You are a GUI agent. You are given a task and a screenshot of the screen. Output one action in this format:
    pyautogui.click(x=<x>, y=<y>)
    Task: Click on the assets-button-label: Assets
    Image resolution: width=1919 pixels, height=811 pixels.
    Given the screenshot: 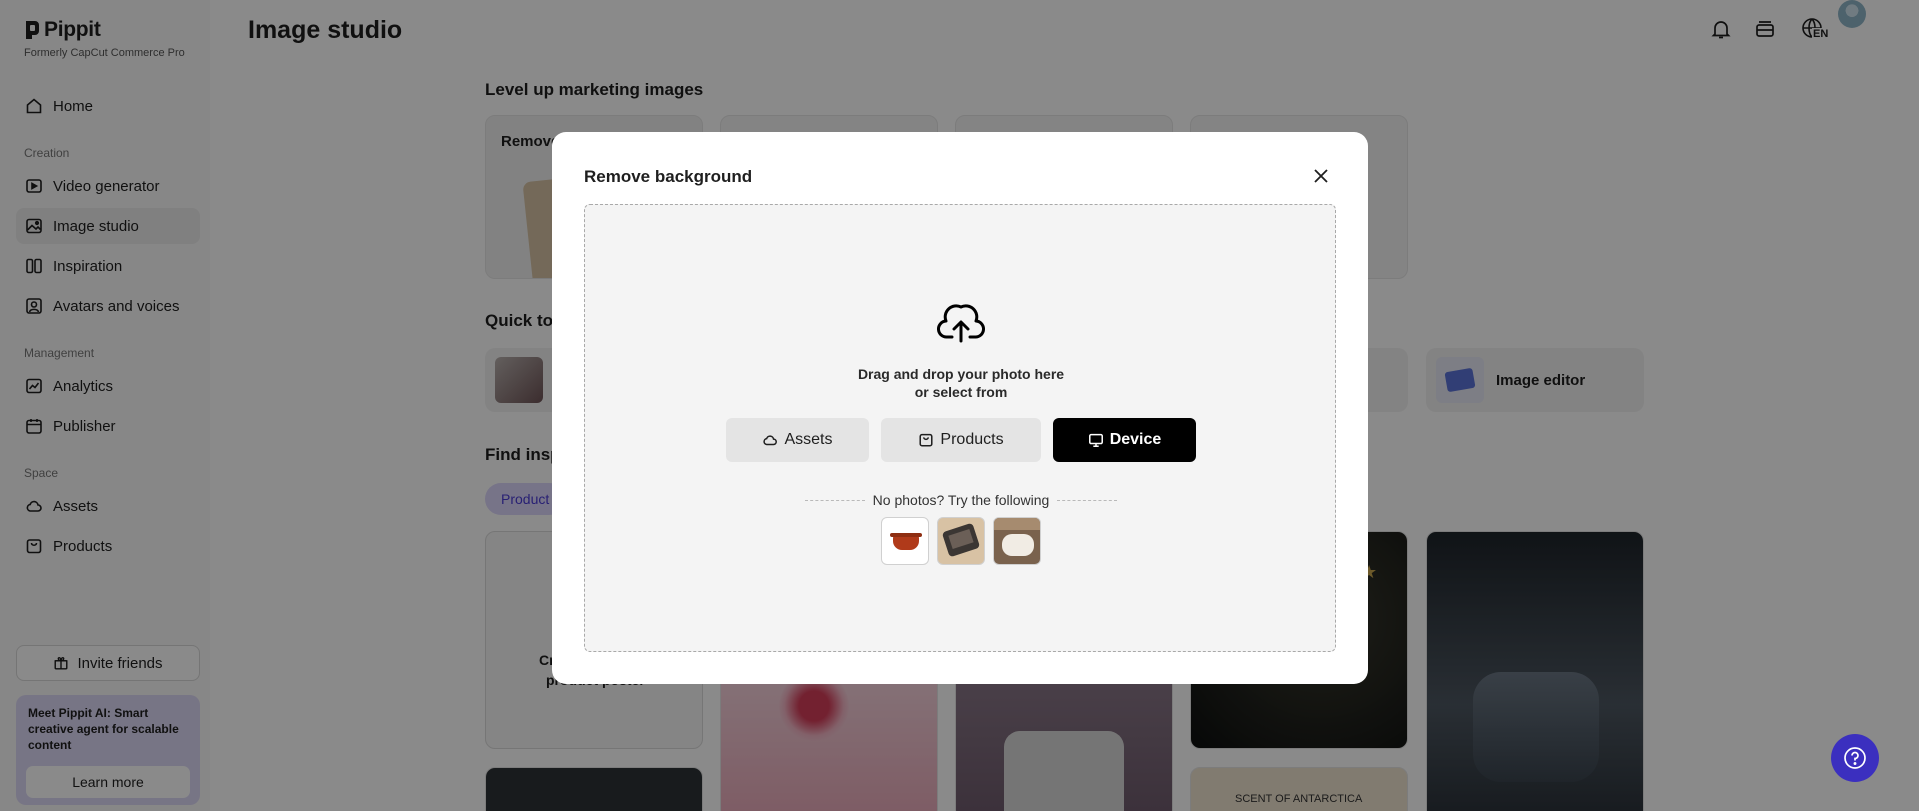 What is the action you would take?
    pyautogui.click(x=808, y=439)
    